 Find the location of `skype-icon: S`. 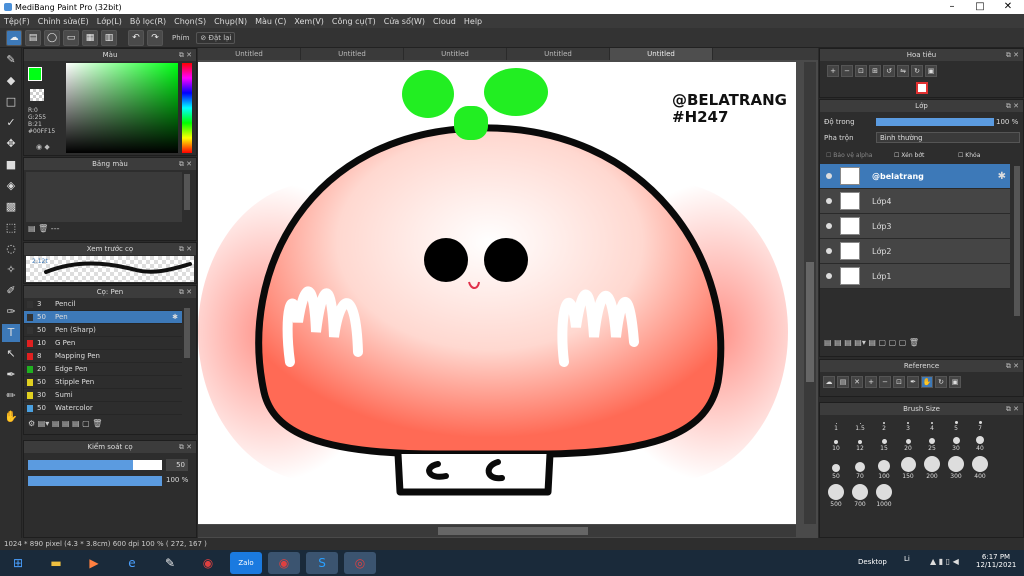

skype-icon: S is located at coordinates (322, 563).